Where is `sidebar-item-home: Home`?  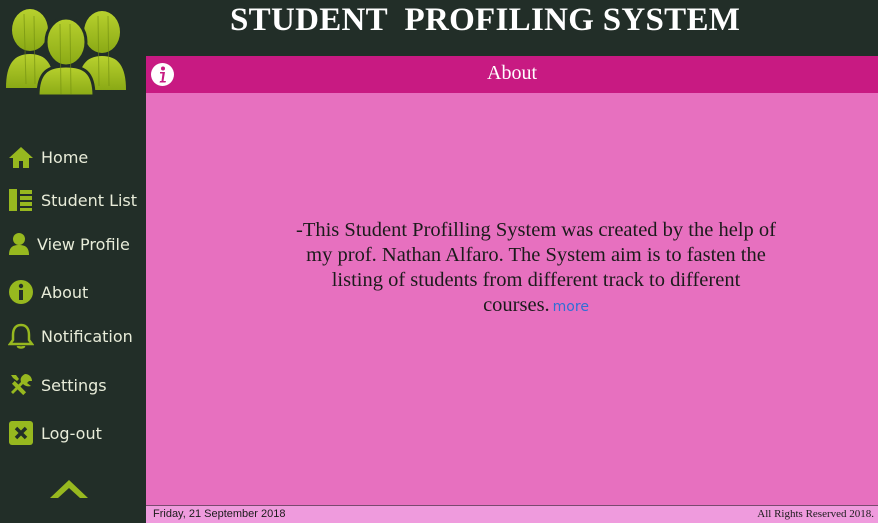 sidebar-item-home: Home is located at coordinates (48, 157).